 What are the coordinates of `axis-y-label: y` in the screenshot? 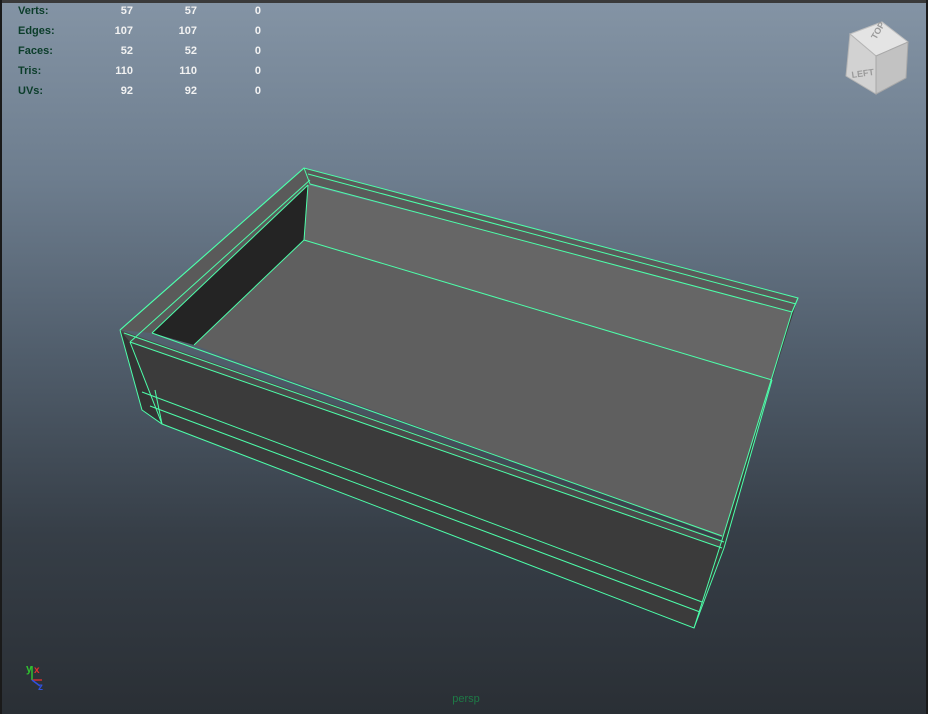 It's located at (29, 669).